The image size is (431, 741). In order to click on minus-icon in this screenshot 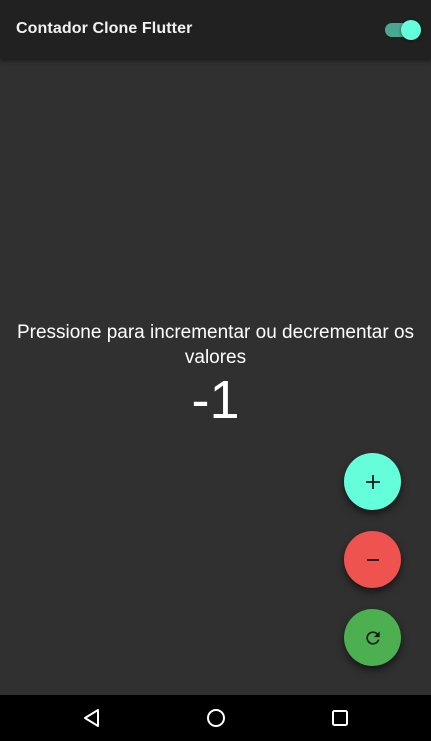, I will do `click(372, 559)`.